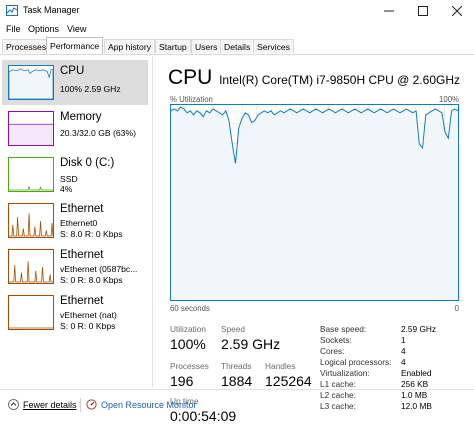 This screenshot has height=424, width=474. Describe the element at coordinates (90, 89) in the screenshot. I see `sidebar-cpu-usage: 100% 2.59 GHz` at that location.